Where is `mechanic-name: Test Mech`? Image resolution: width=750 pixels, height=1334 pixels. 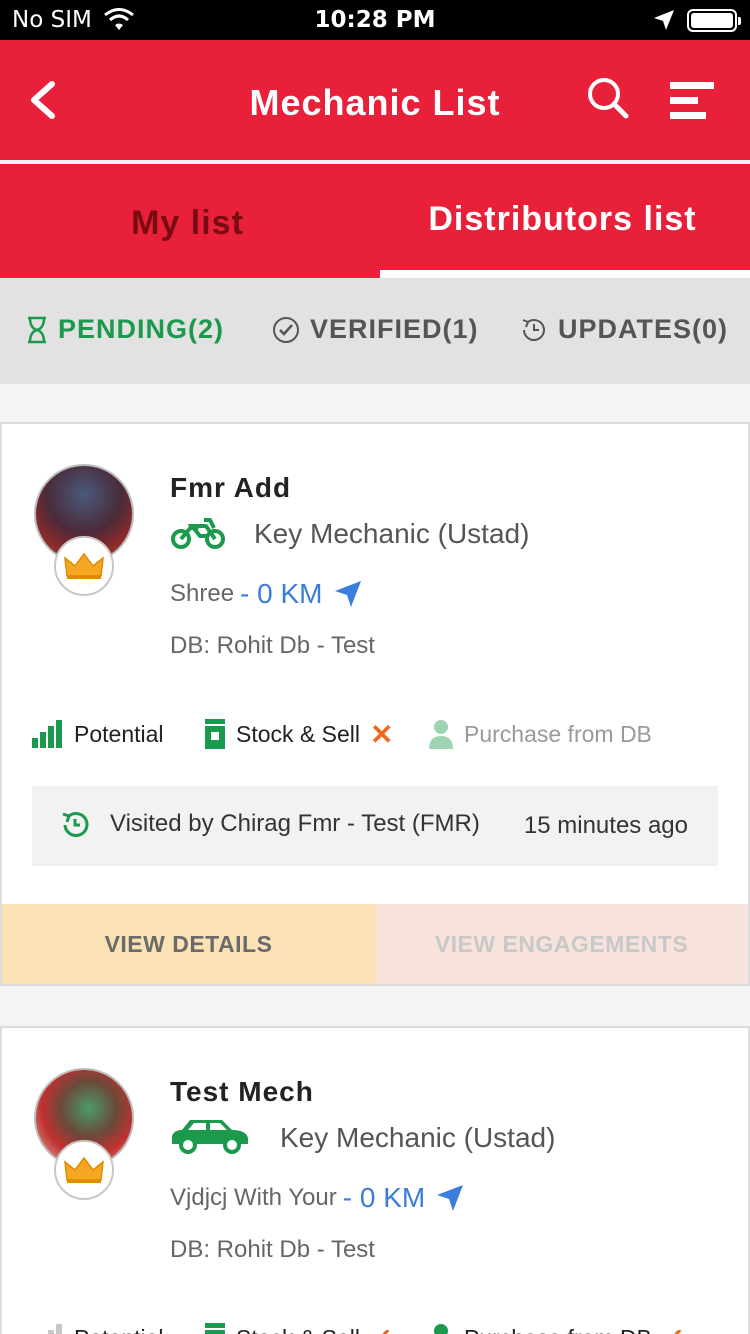
mechanic-name: Test Mech is located at coordinates (242, 1091).